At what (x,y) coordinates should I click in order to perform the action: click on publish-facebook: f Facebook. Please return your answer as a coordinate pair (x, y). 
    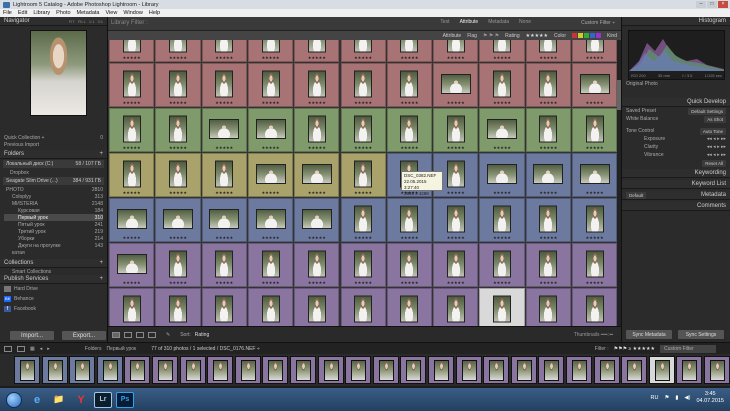
    Looking at the image, I should click on (53, 309).